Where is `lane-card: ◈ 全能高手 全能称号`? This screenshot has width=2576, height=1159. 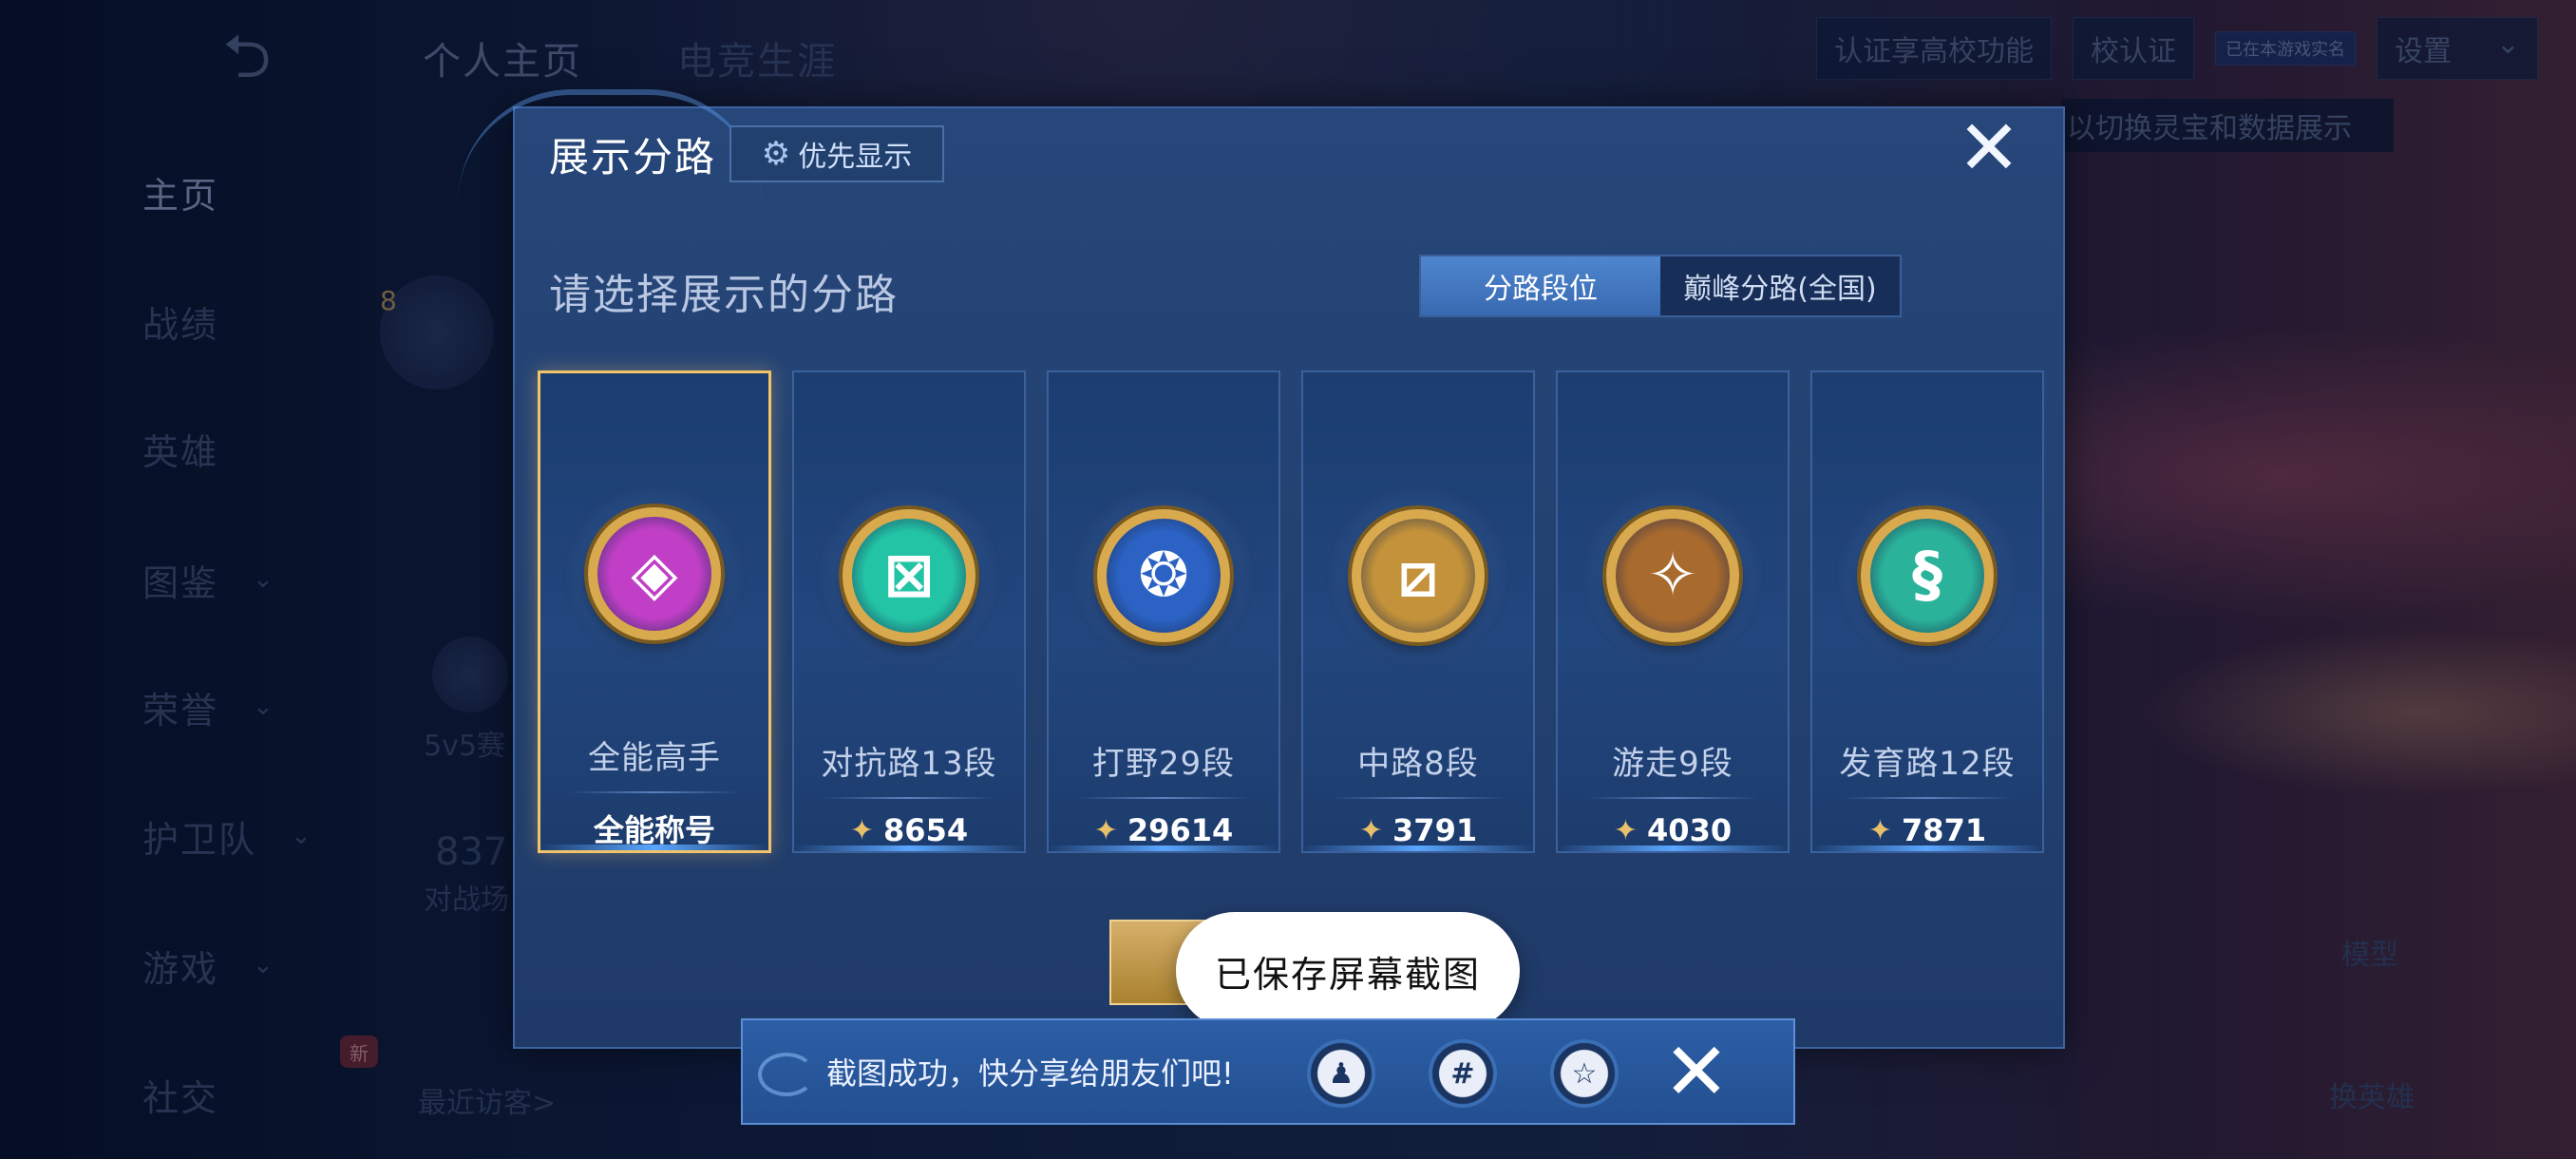 lane-card: ◈ 全能高手 全能称号 is located at coordinates (654, 611).